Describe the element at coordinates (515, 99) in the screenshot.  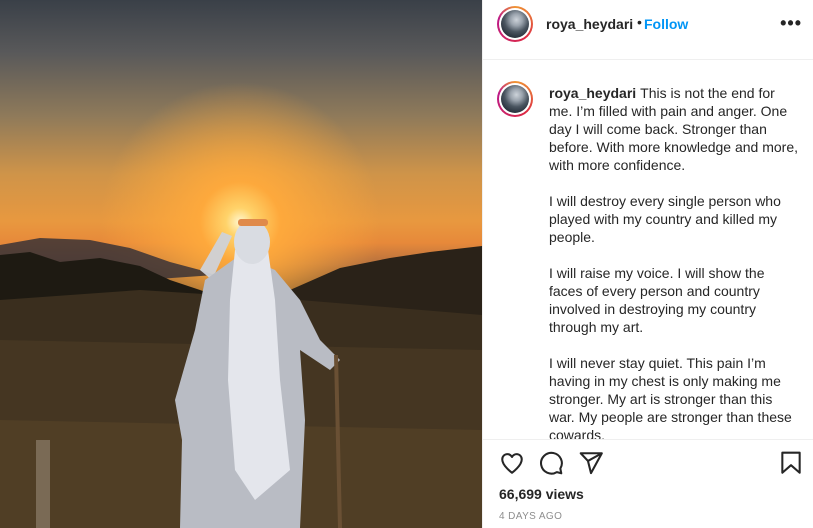
I see `caption-avatar` at that location.